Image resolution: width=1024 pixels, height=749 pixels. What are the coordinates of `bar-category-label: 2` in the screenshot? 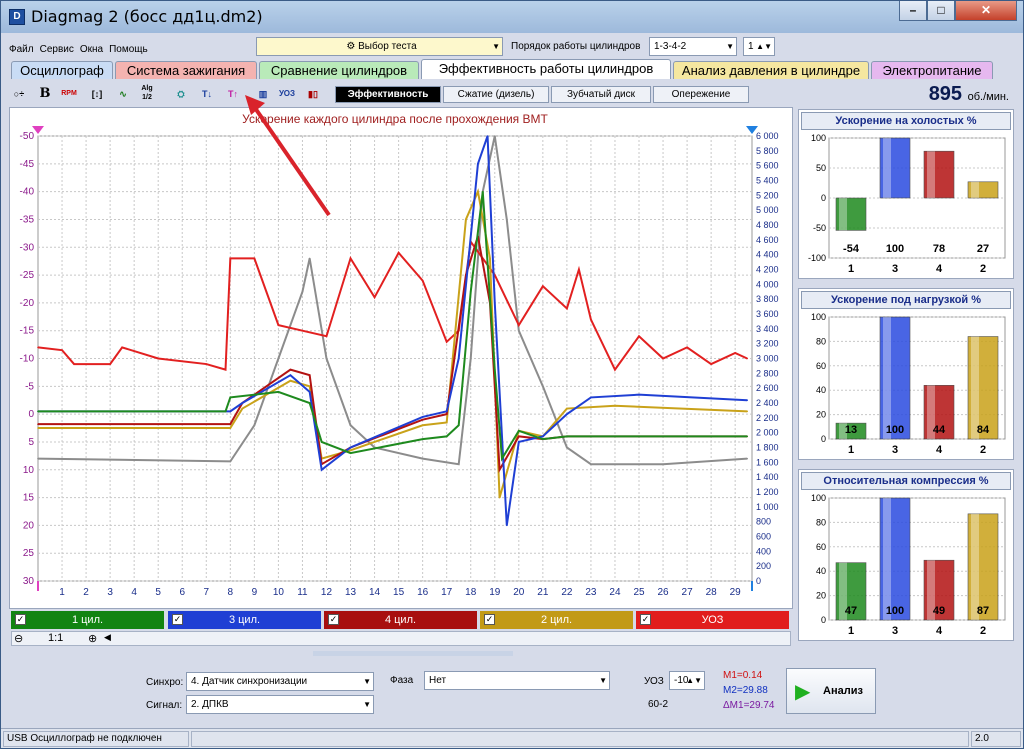 It's located at (983, 269).